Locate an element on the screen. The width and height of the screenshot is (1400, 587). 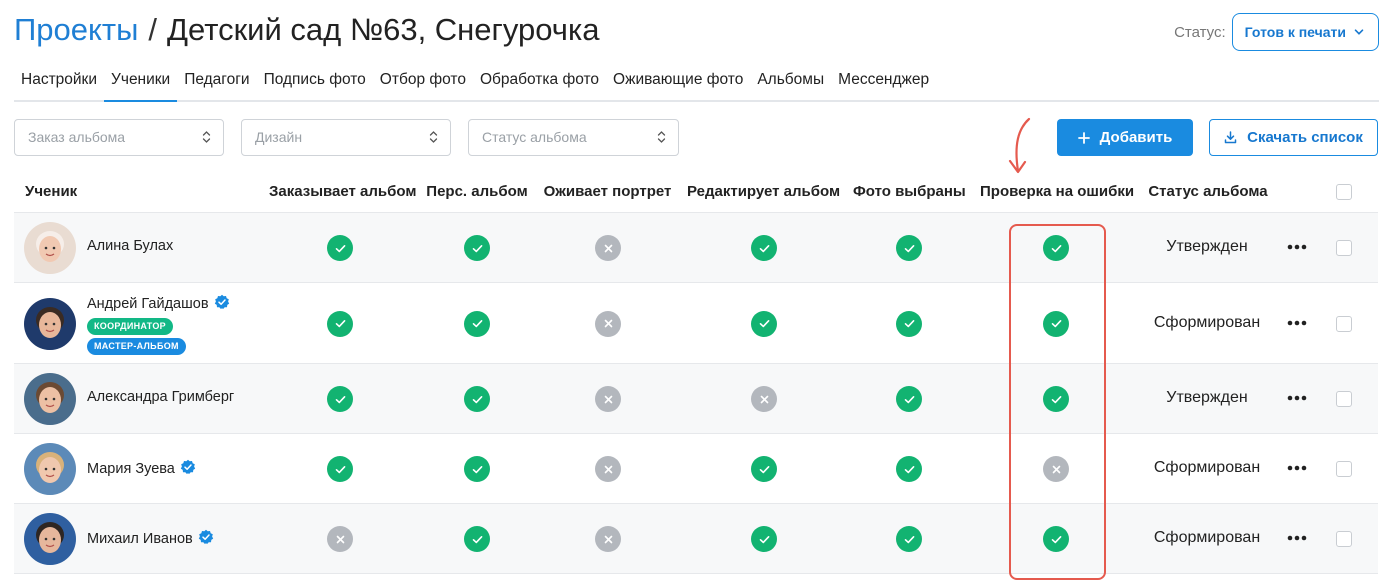
student-name-text: Алина Булах is located at coordinates (130, 246).